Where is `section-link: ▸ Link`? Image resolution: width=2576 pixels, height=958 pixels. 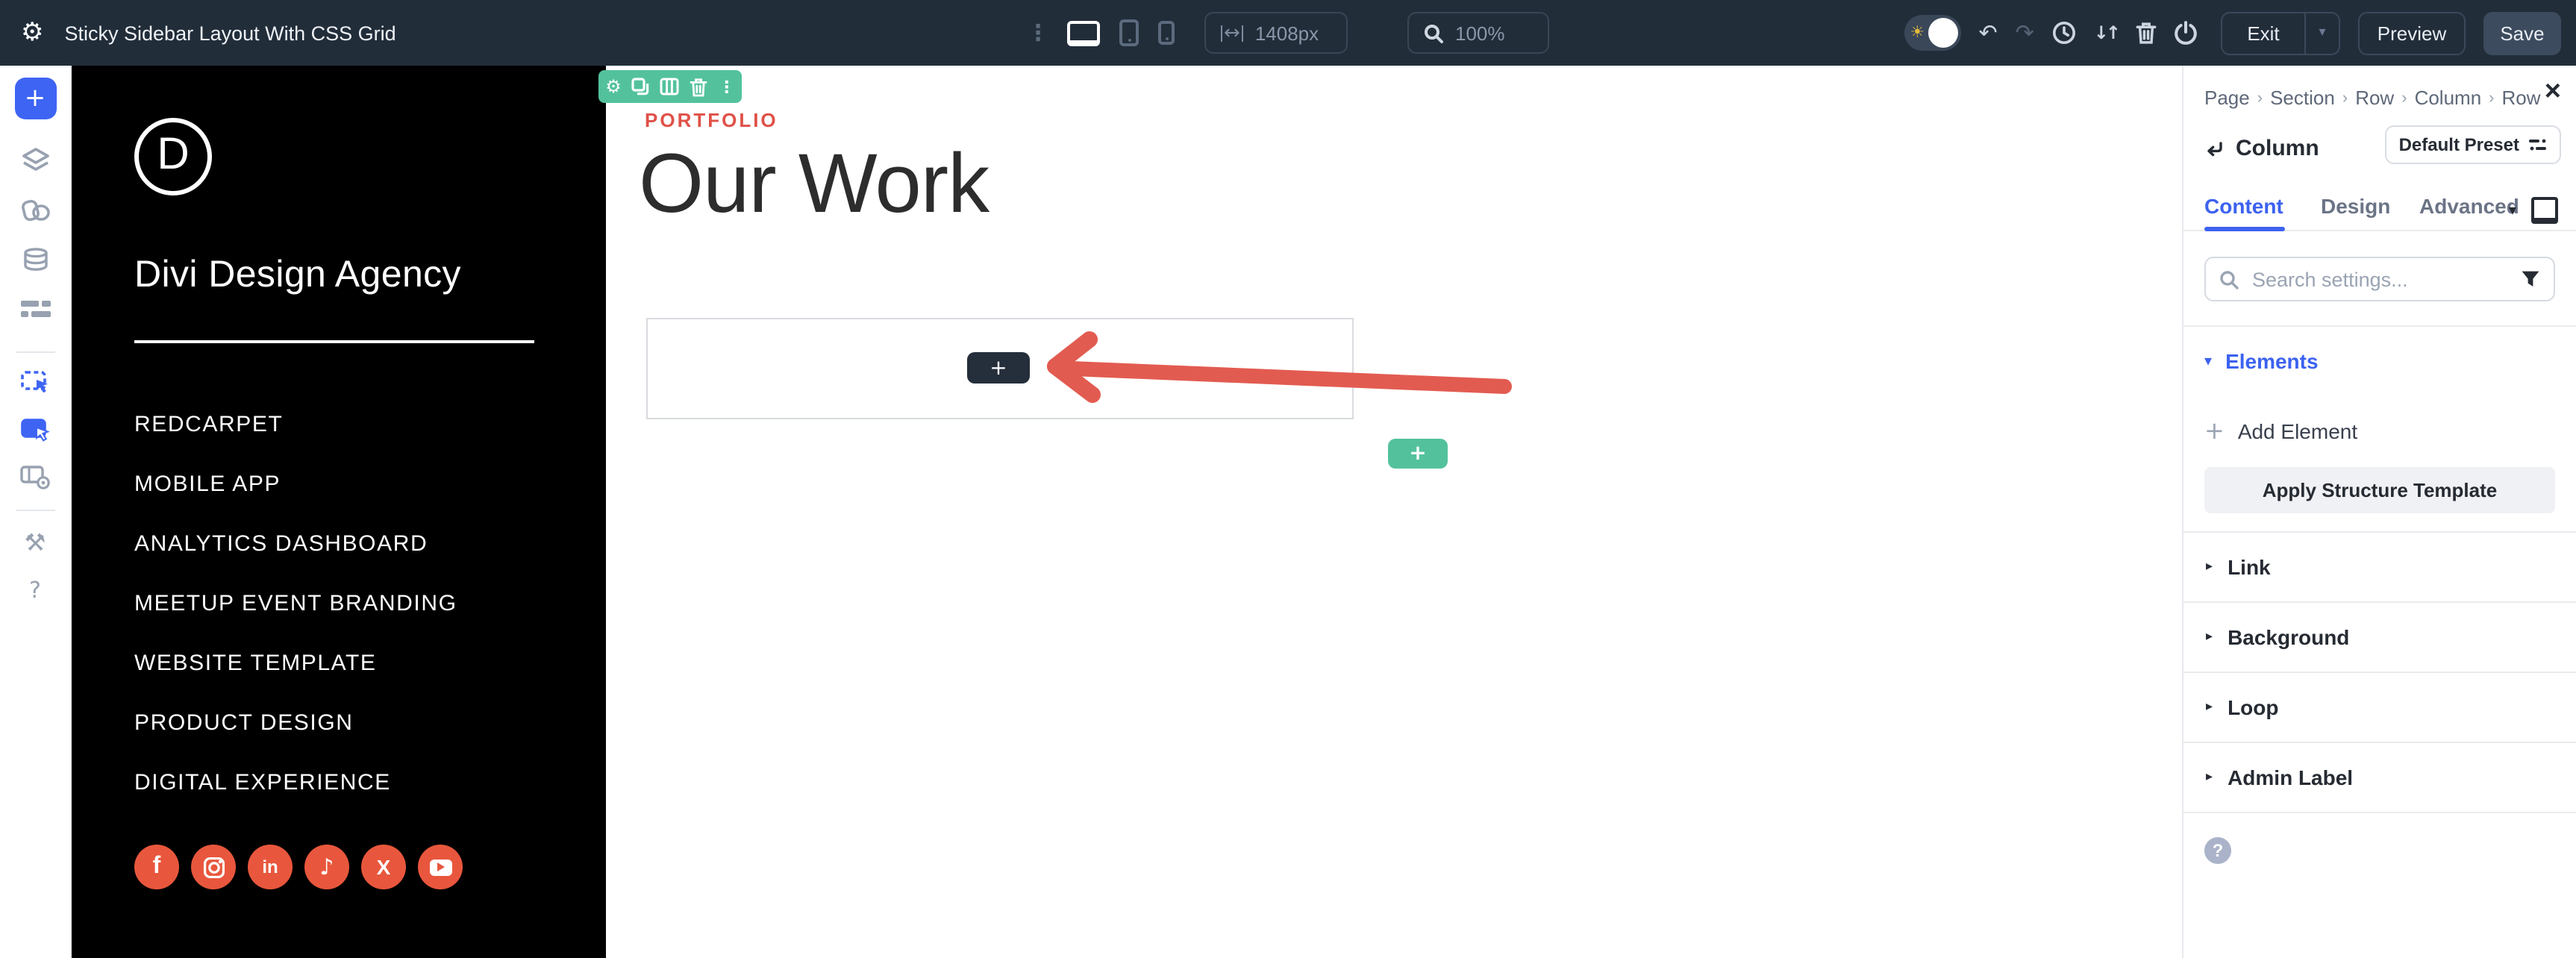 section-link: ▸ Link is located at coordinates (2379, 568).